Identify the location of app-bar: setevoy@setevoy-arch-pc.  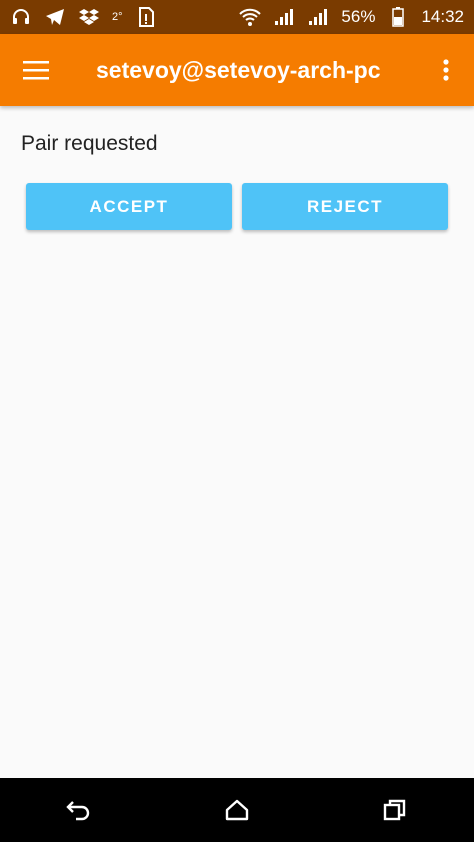
(237, 70).